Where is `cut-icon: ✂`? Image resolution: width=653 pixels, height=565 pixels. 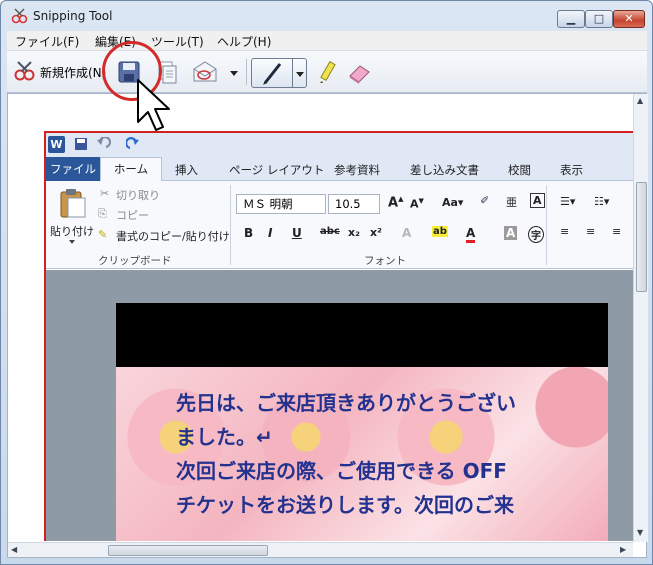
cut-icon: ✂ is located at coordinates (105, 193).